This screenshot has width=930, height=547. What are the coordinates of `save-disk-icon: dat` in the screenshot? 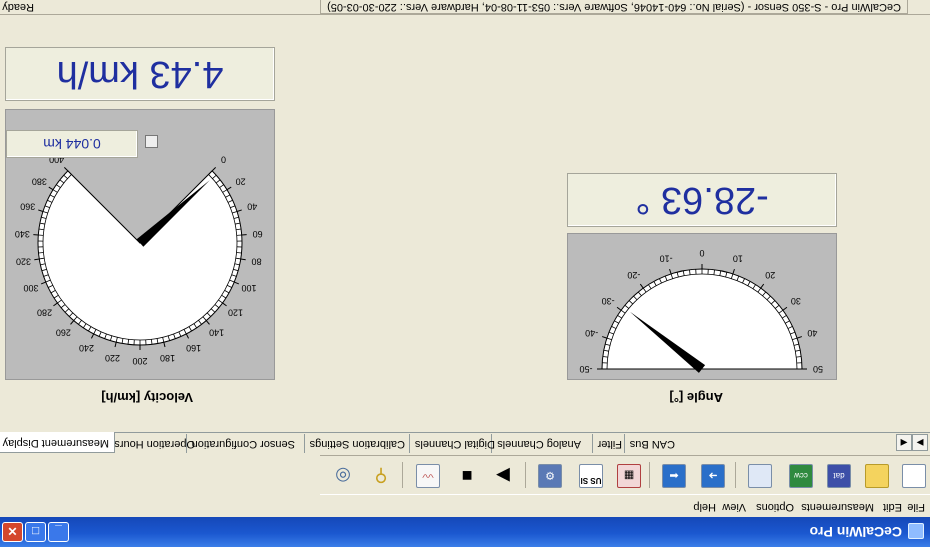 It's located at (839, 476).